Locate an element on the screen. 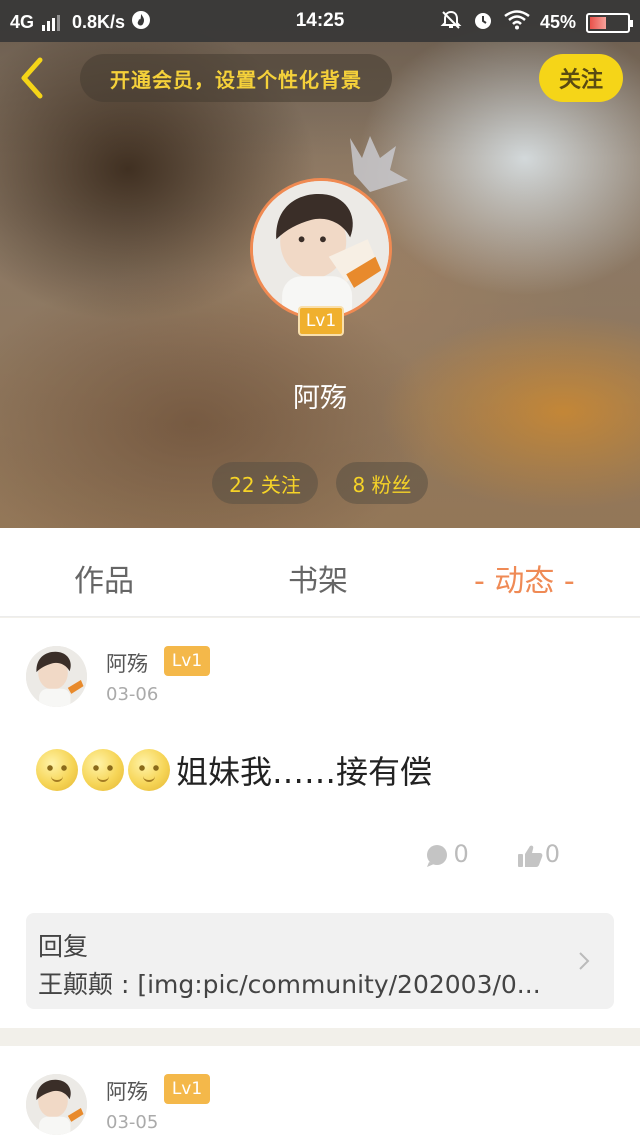  tab-works: 作品 is located at coordinates (104, 578).